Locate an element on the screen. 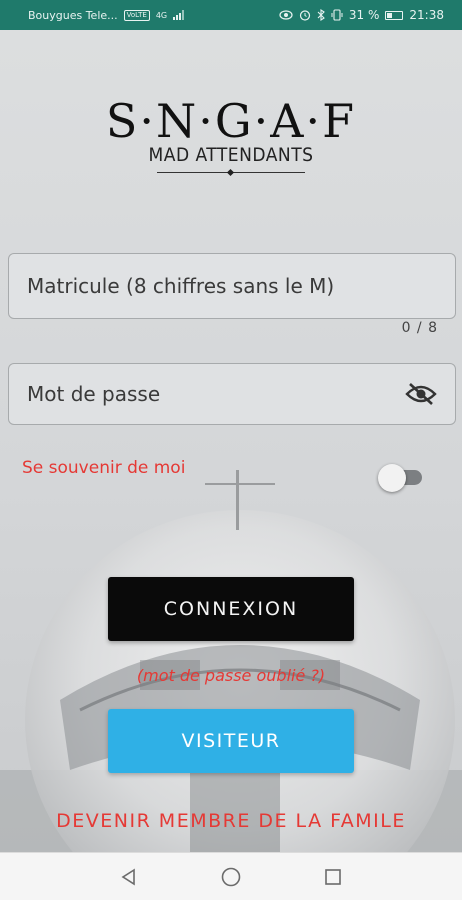  toggle-thumb is located at coordinates (392, 478).